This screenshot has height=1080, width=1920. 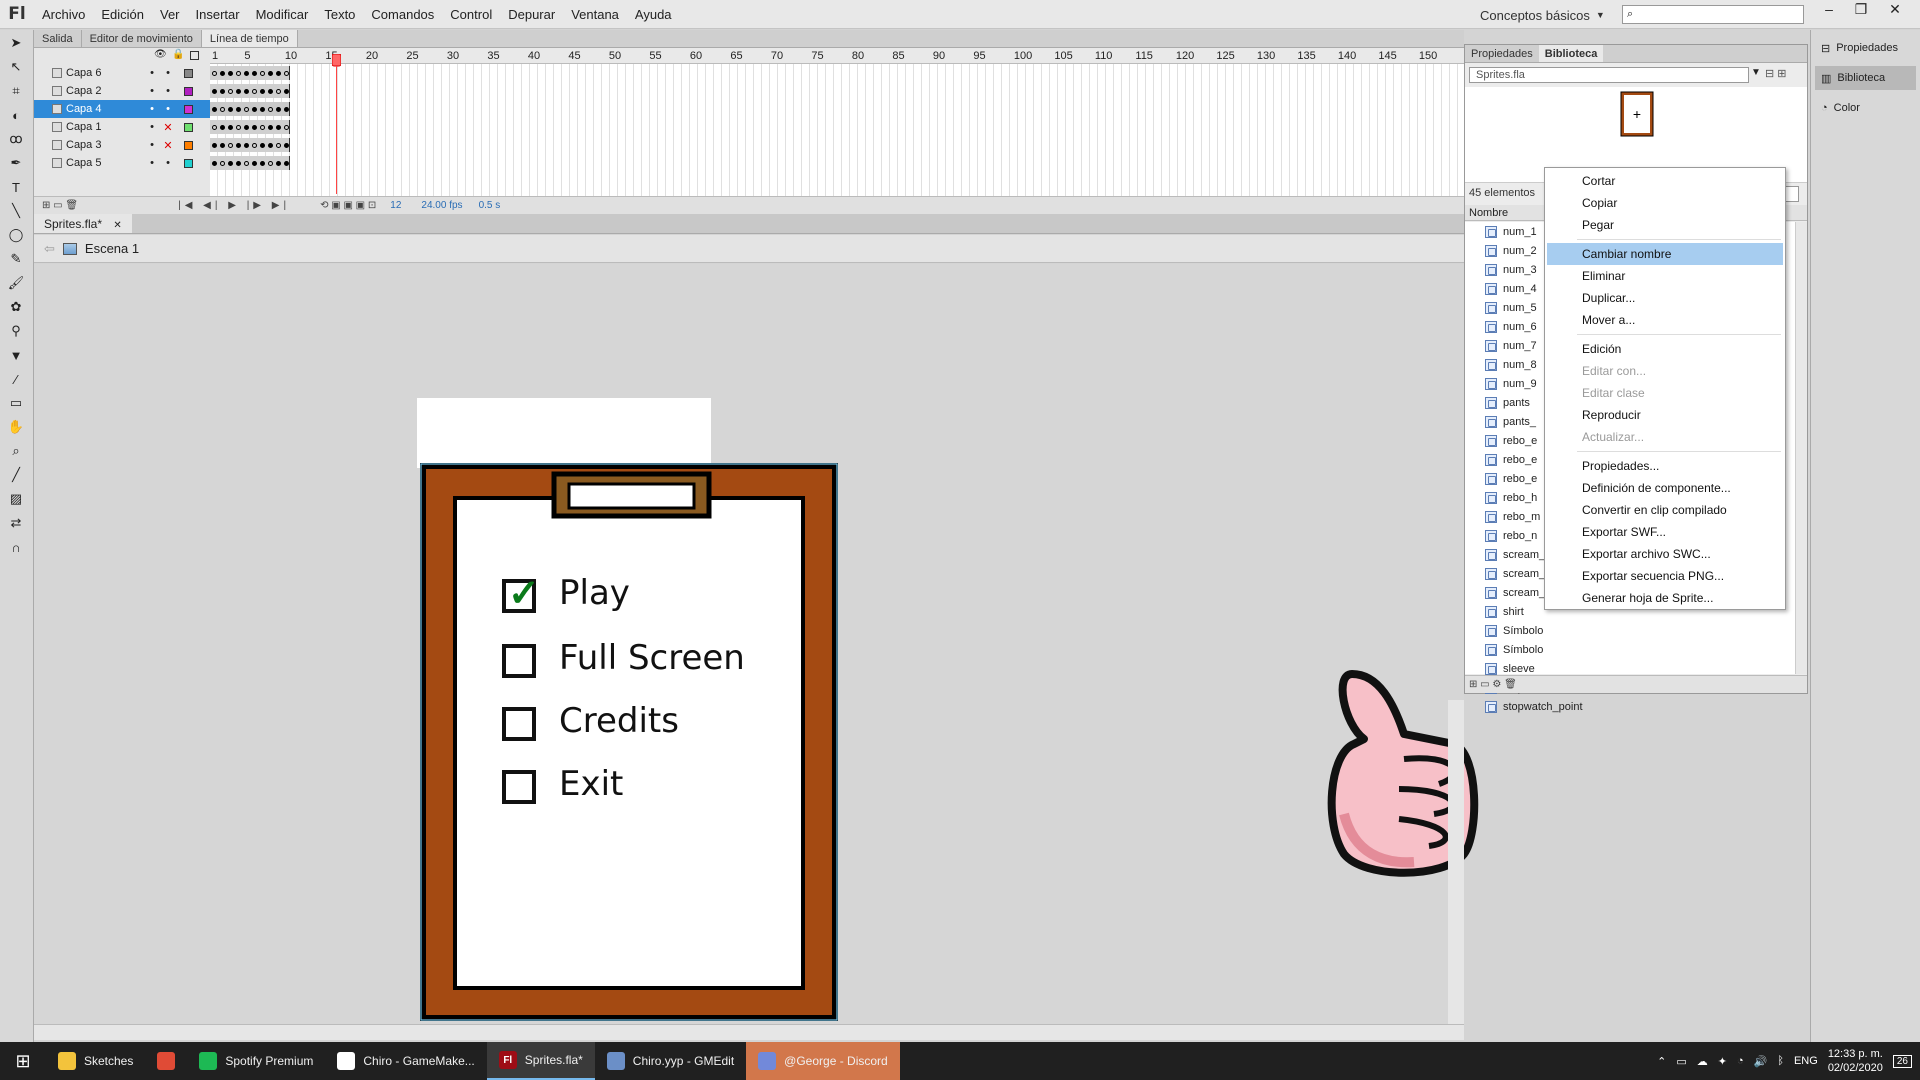 What do you see at coordinates (653, 14) in the screenshot?
I see `menu-item-10: Ayuda` at bounding box center [653, 14].